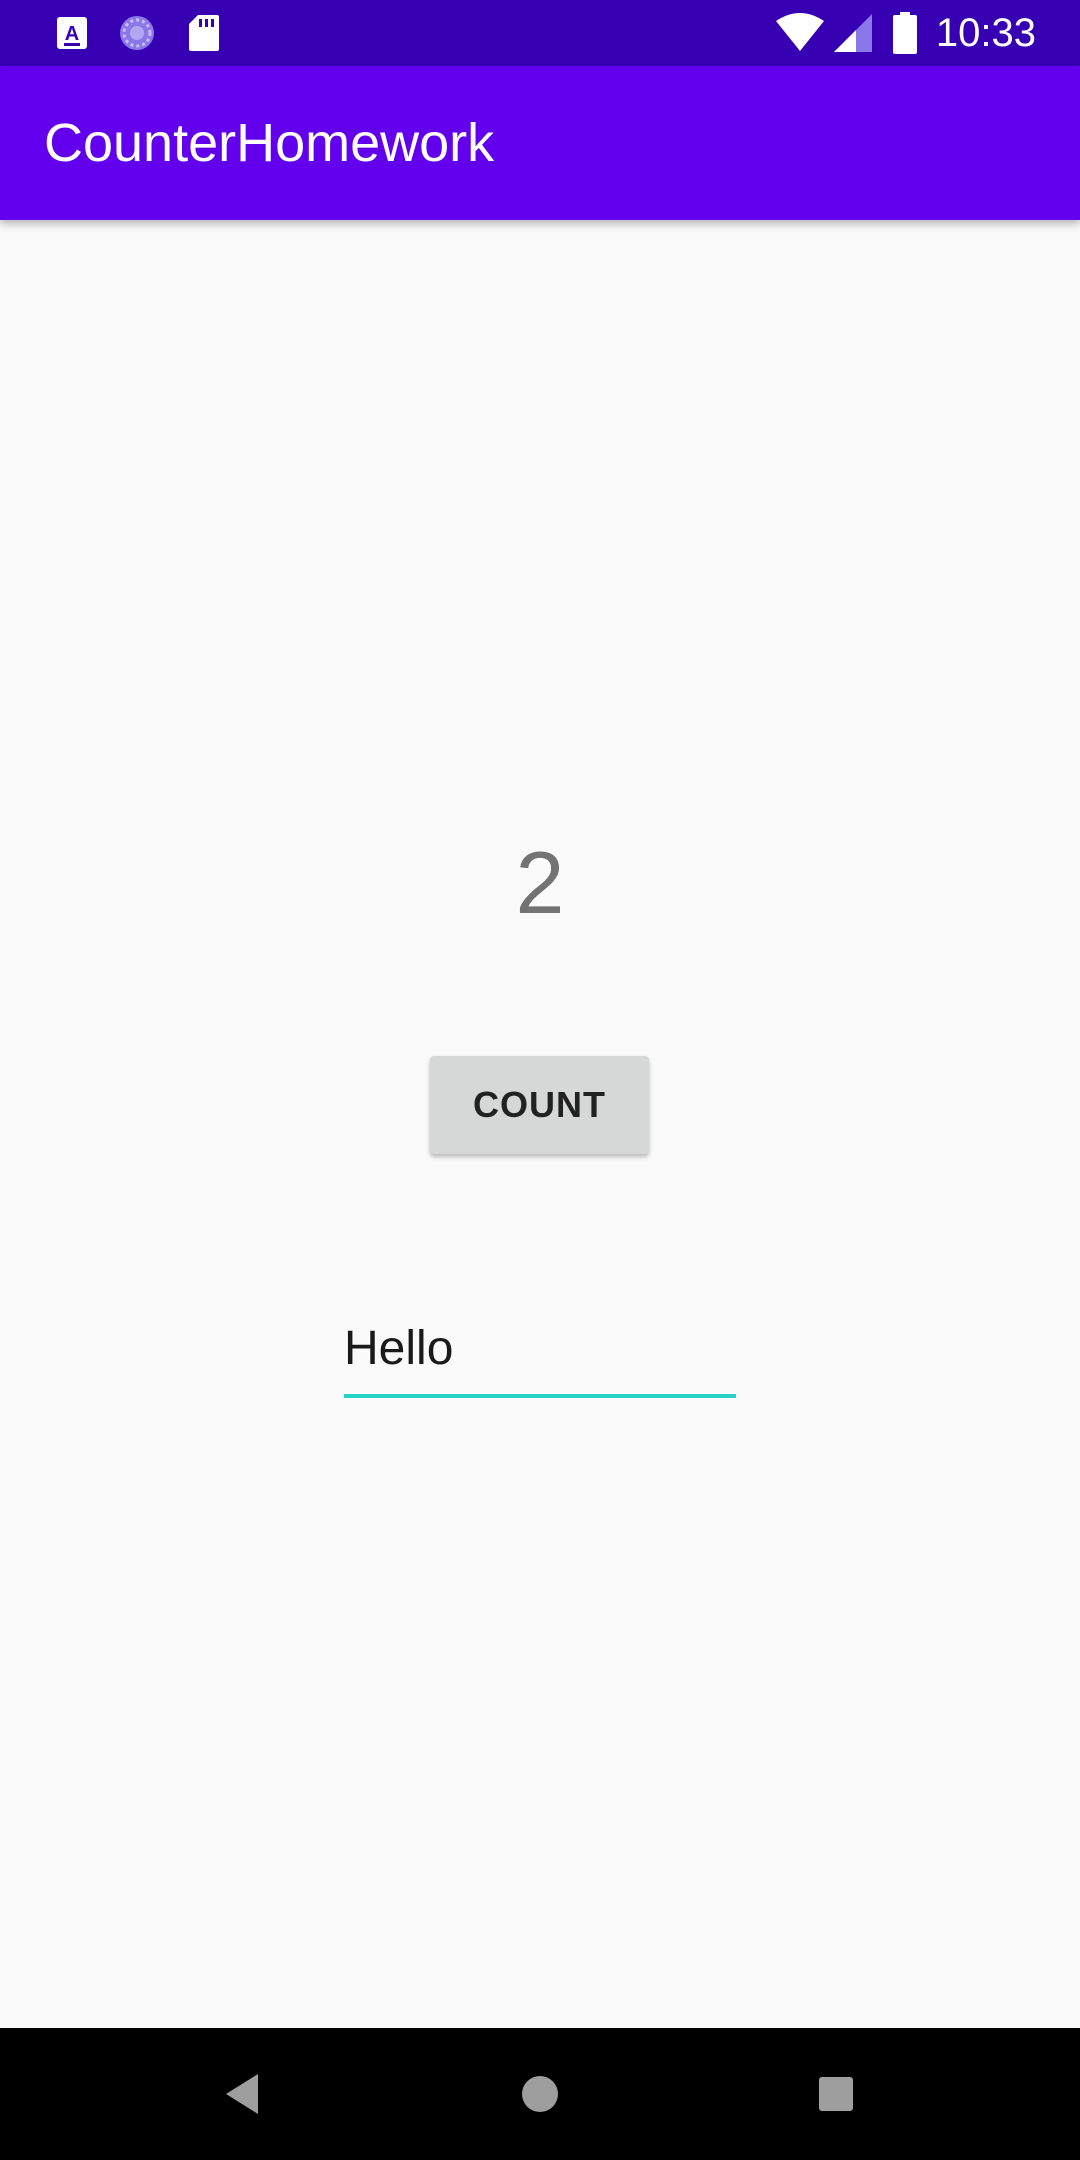 Image resolution: width=1080 pixels, height=2160 pixels. Describe the element at coordinates (539, 1105) in the screenshot. I see `count-button: COUNT` at that location.